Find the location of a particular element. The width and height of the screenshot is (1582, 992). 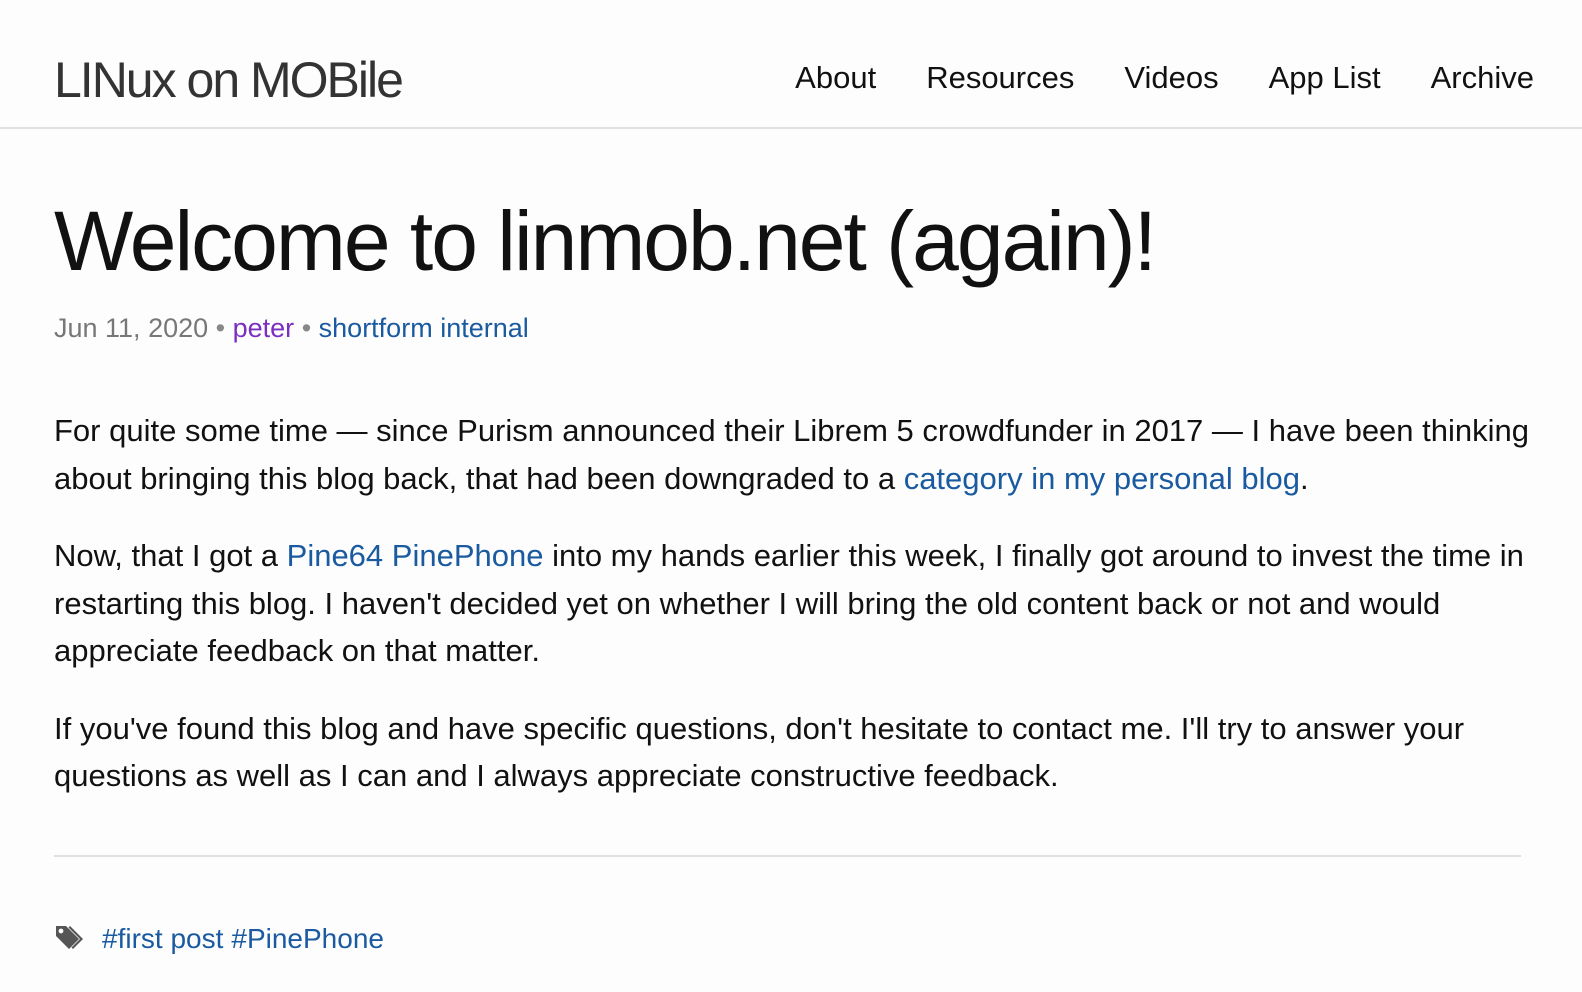

site-nav: About Resources Videos App List Archive is located at coordinates (1139, 78).